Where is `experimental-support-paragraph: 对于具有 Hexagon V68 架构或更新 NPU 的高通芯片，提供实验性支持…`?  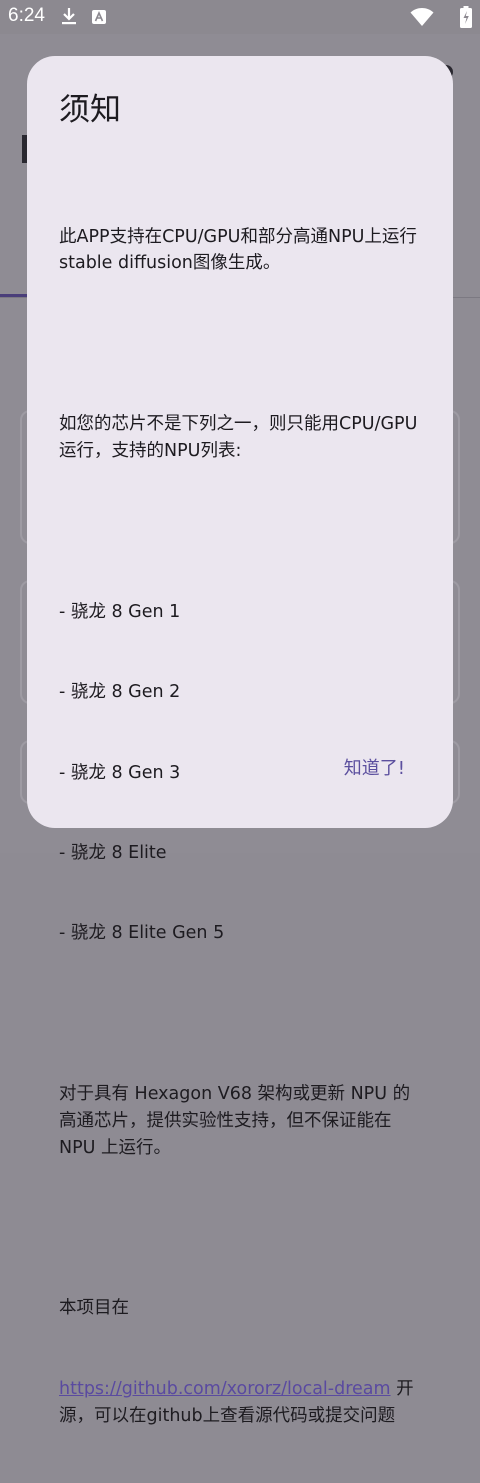
experimental-support-paragraph: 对于具有 Hexagon V68 架构或更新 NPU 的高通芯片，提供实验性支持… is located at coordinates (235, 1121).